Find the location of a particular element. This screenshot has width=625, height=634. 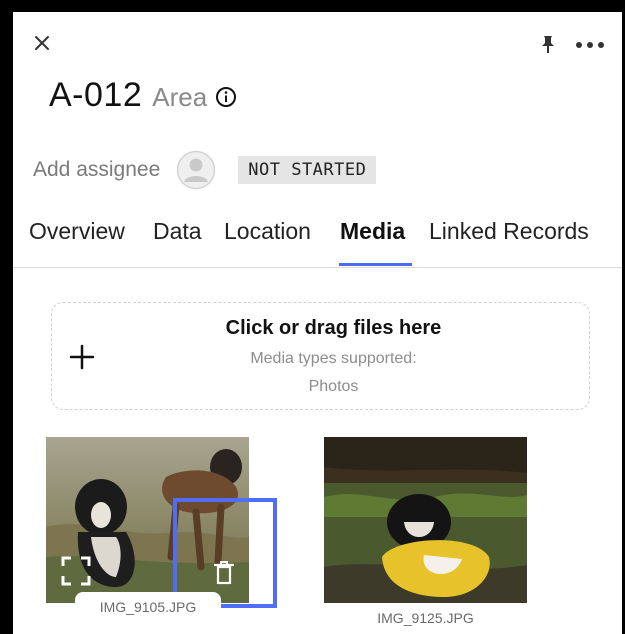

page-title: A-012 Area is located at coordinates (143, 95).